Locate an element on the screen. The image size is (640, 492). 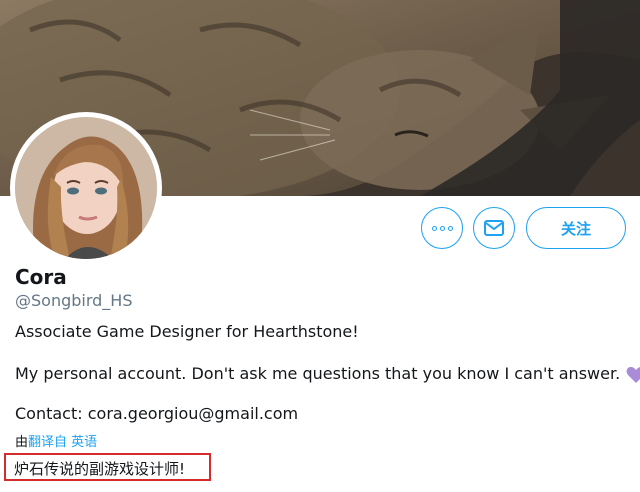
avatar-portrait is located at coordinates (86, 188).